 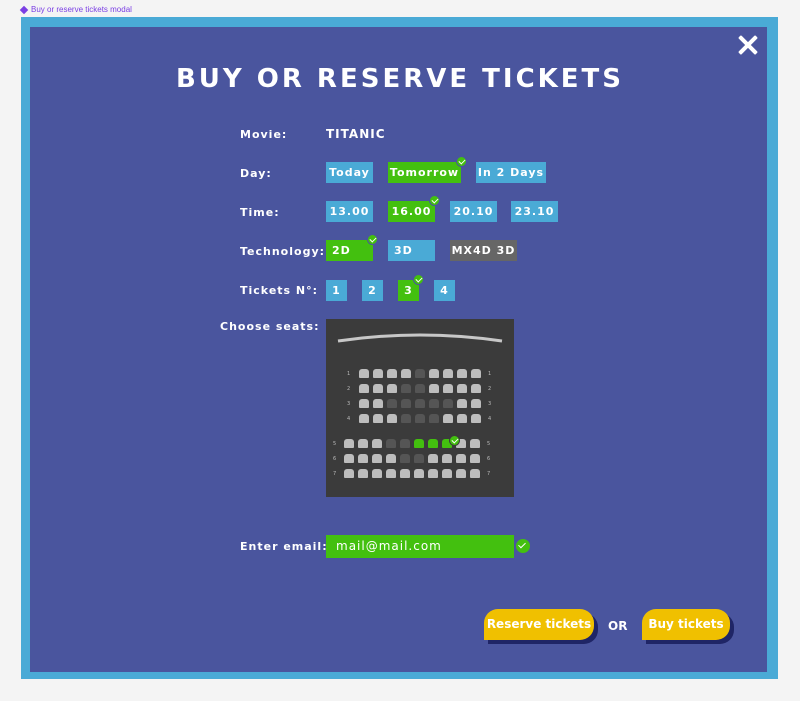 I want to click on row-number-right: 5, so click(x=489, y=444).